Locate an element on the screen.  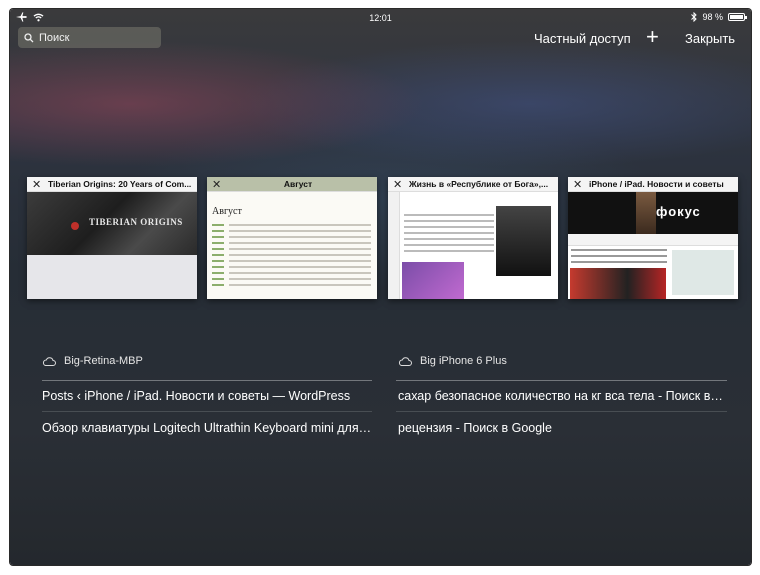
preview-page is located at coordinates (473, 245).